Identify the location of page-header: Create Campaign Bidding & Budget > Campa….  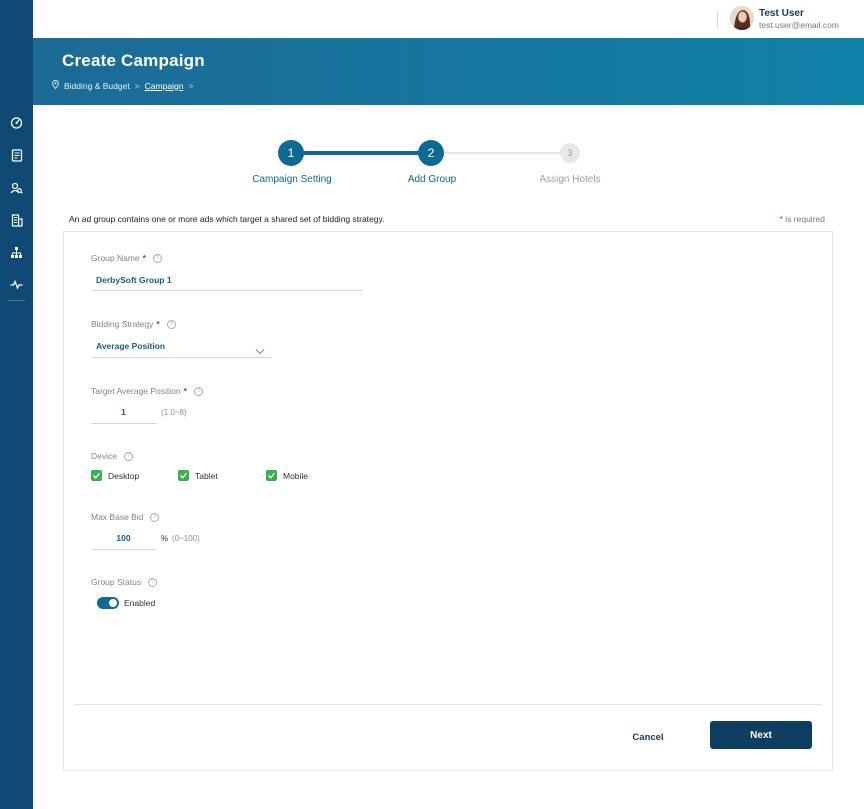
(448, 71).